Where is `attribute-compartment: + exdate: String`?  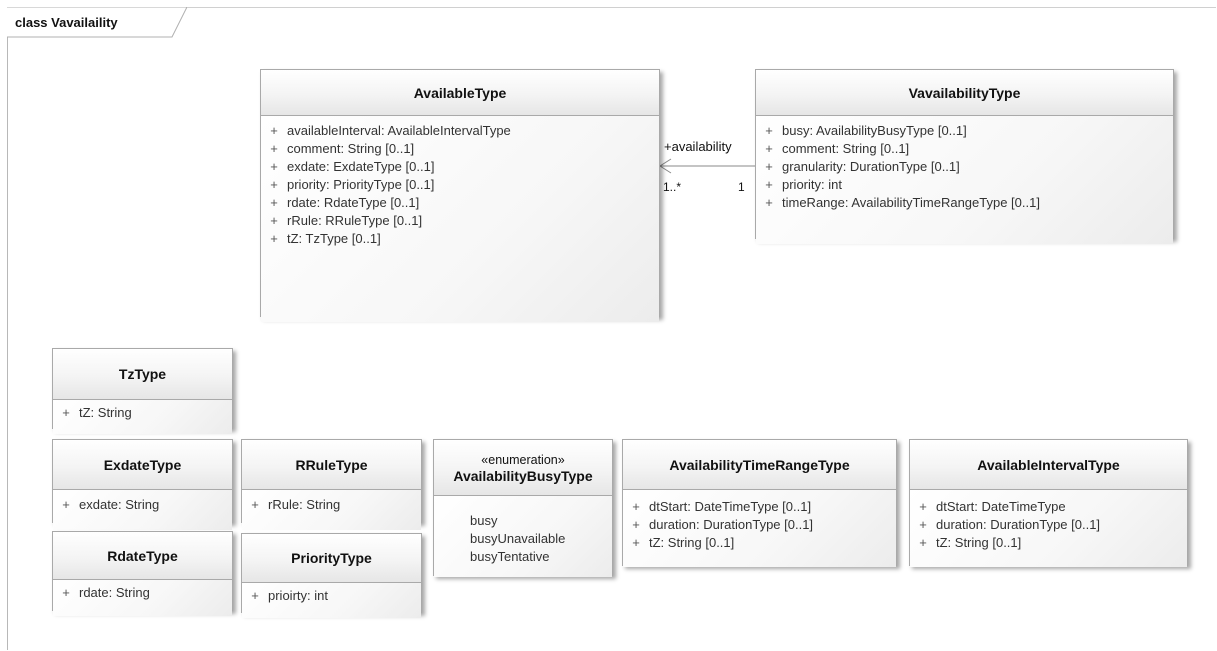
attribute-compartment: + exdate: String is located at coordinates (142, 510).